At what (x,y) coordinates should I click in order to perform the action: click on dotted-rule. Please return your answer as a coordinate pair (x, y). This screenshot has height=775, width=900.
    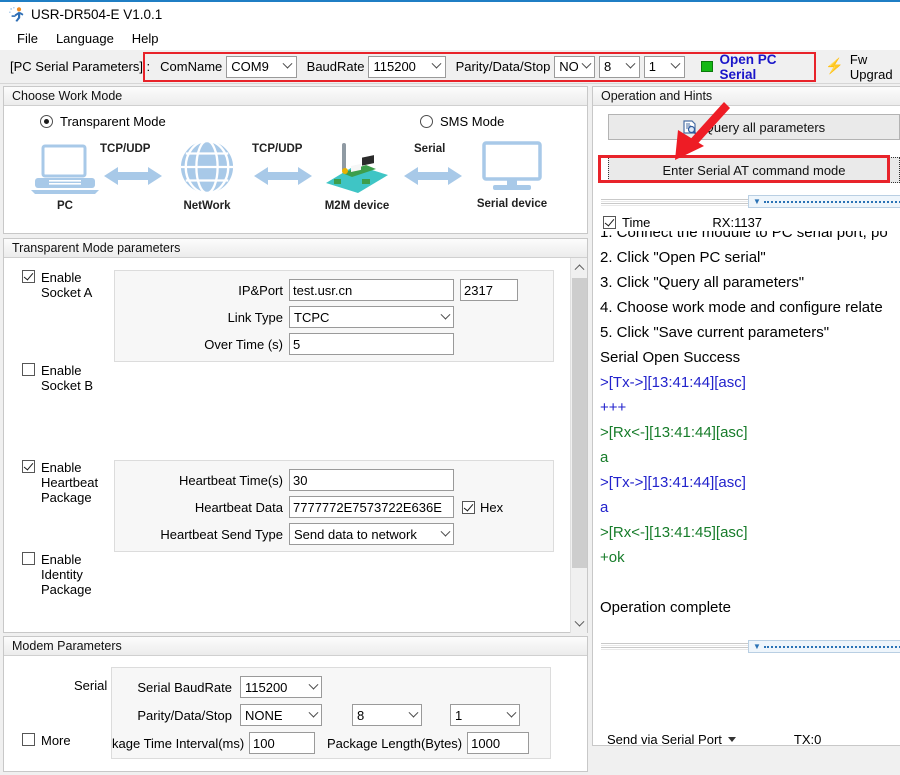
    Looking at the image, I should click on (831, 201).